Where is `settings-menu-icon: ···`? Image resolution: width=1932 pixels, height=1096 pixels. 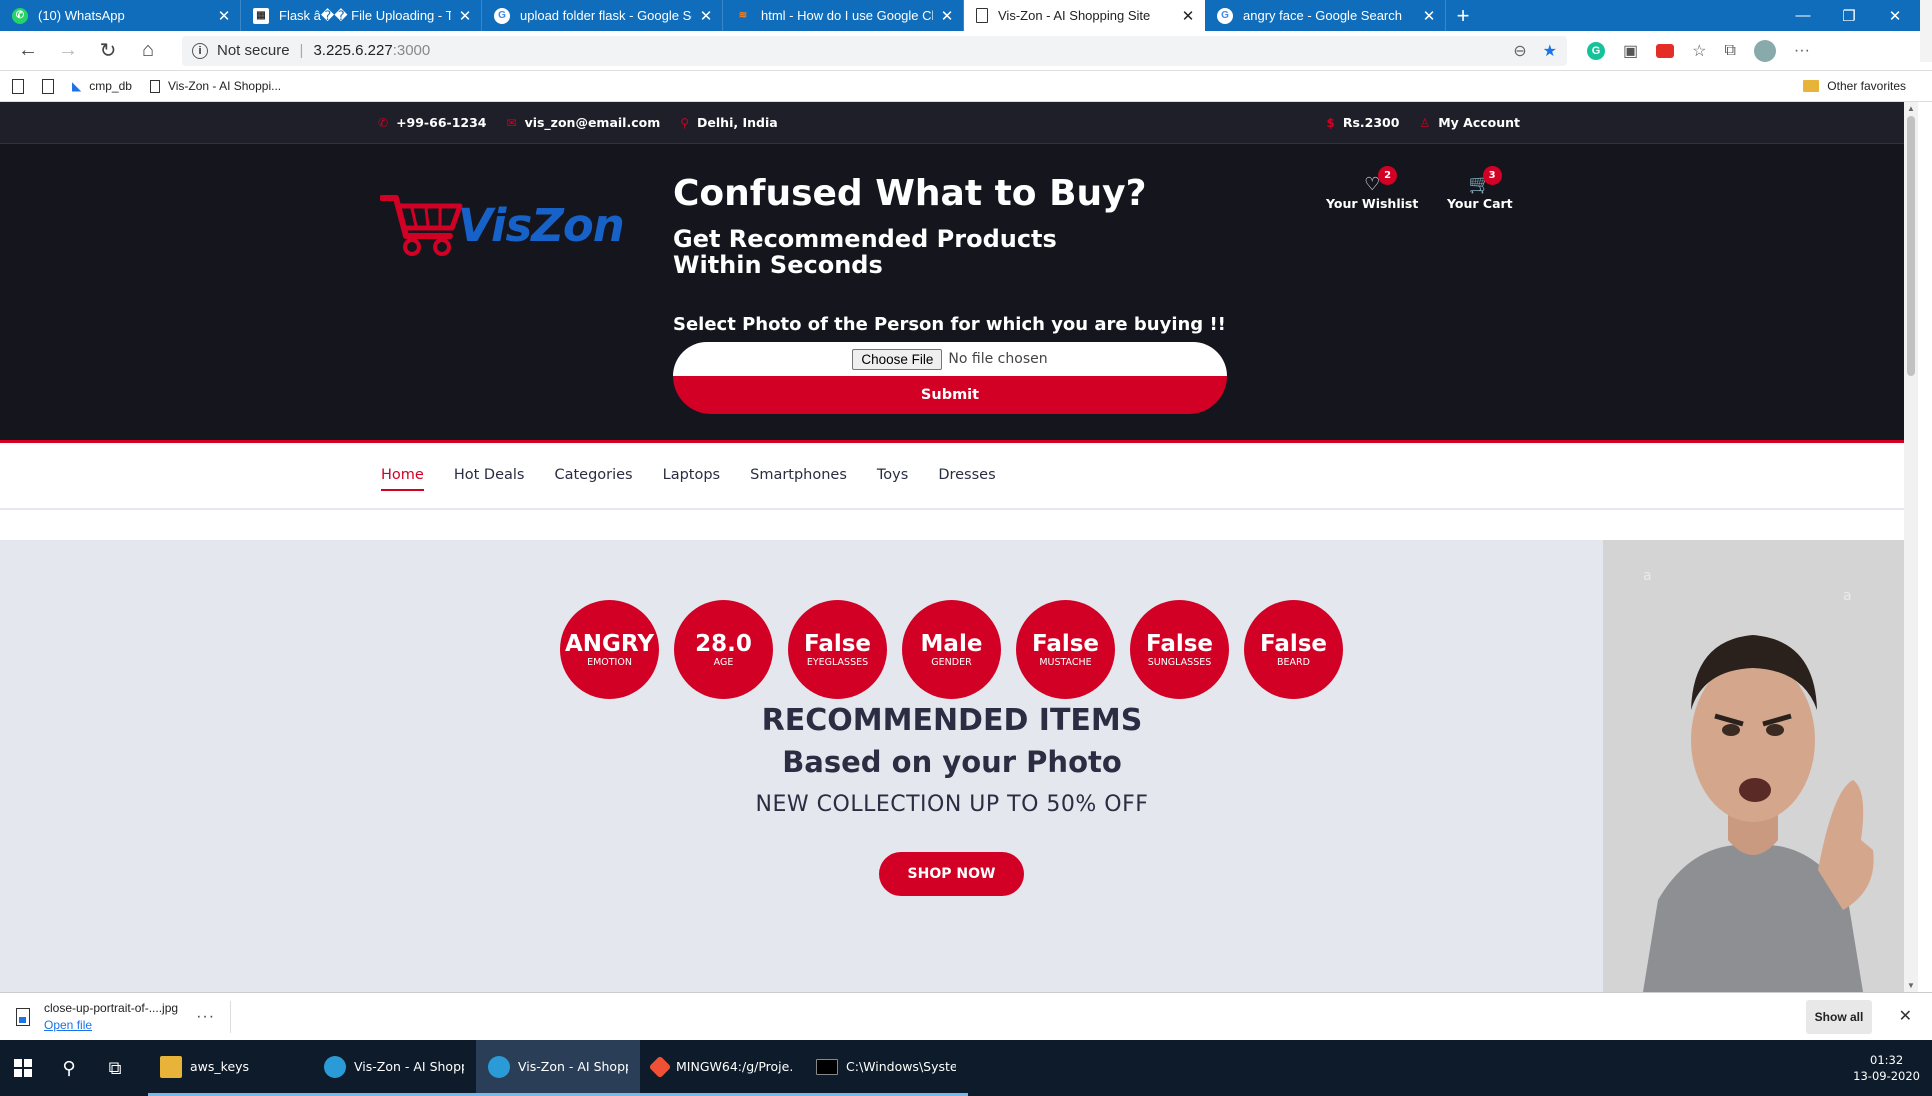 settings-menu-icon: ··· is located at coordinates (1802, 51).